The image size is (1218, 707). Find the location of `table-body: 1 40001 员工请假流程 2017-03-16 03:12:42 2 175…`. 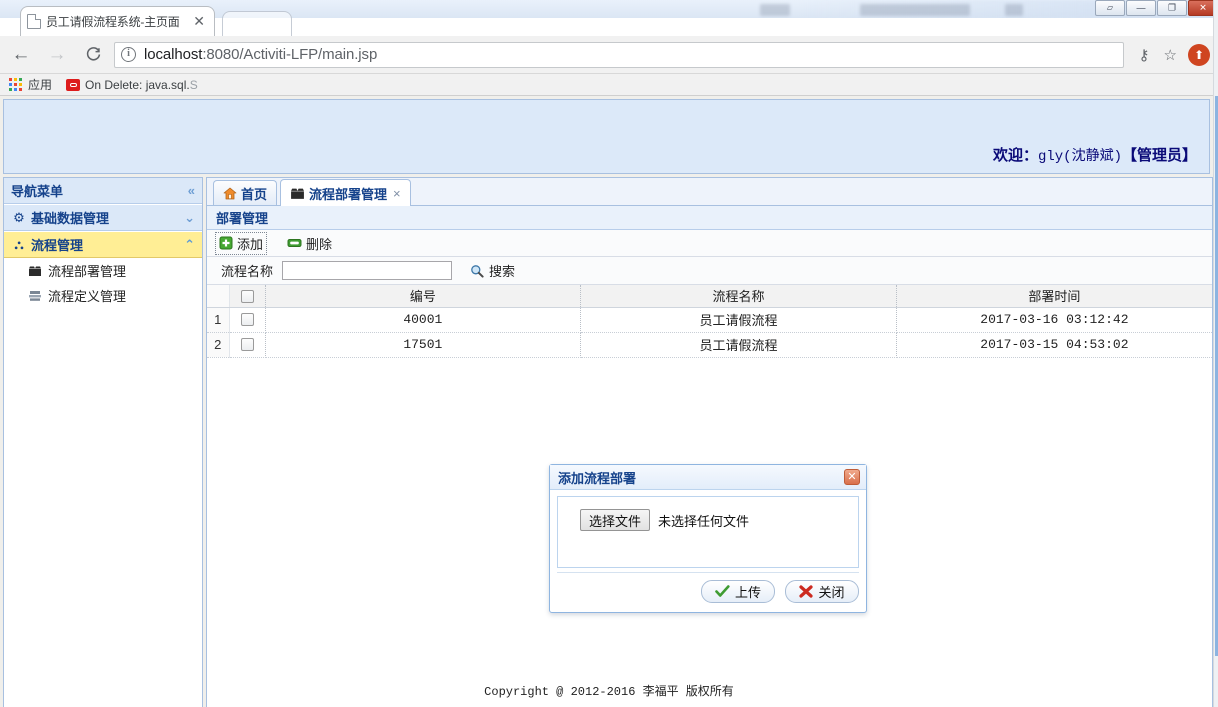

table-body: 1 40001 员工请假流程 2017-03-16 03:12:42 2 175… is located at coordinates (709, 332).